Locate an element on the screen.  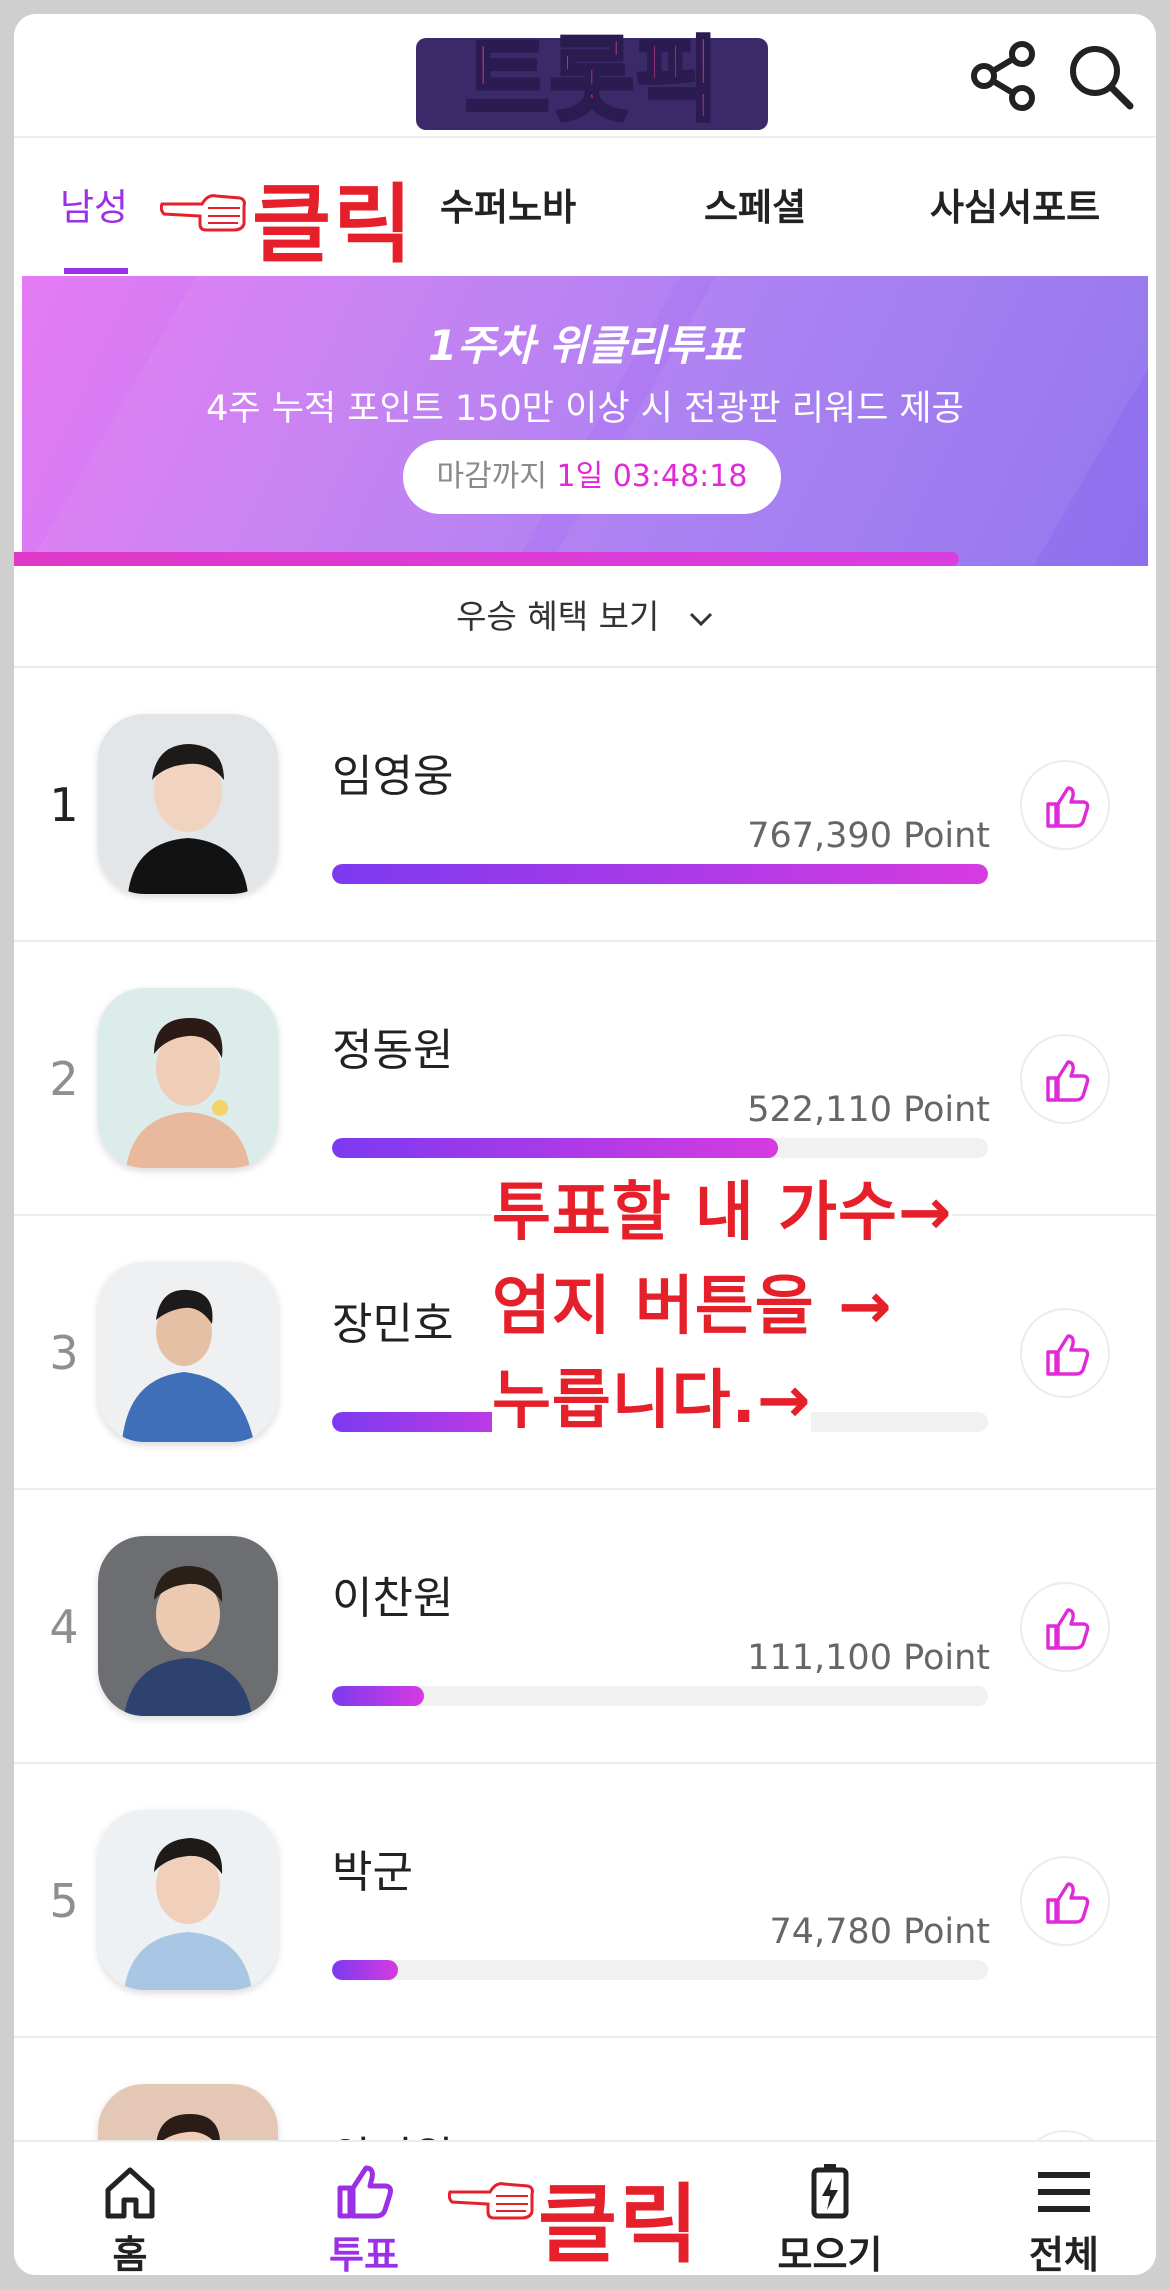
annotation-click-bottom: 클릭 is located at coordinates (619, 2225).